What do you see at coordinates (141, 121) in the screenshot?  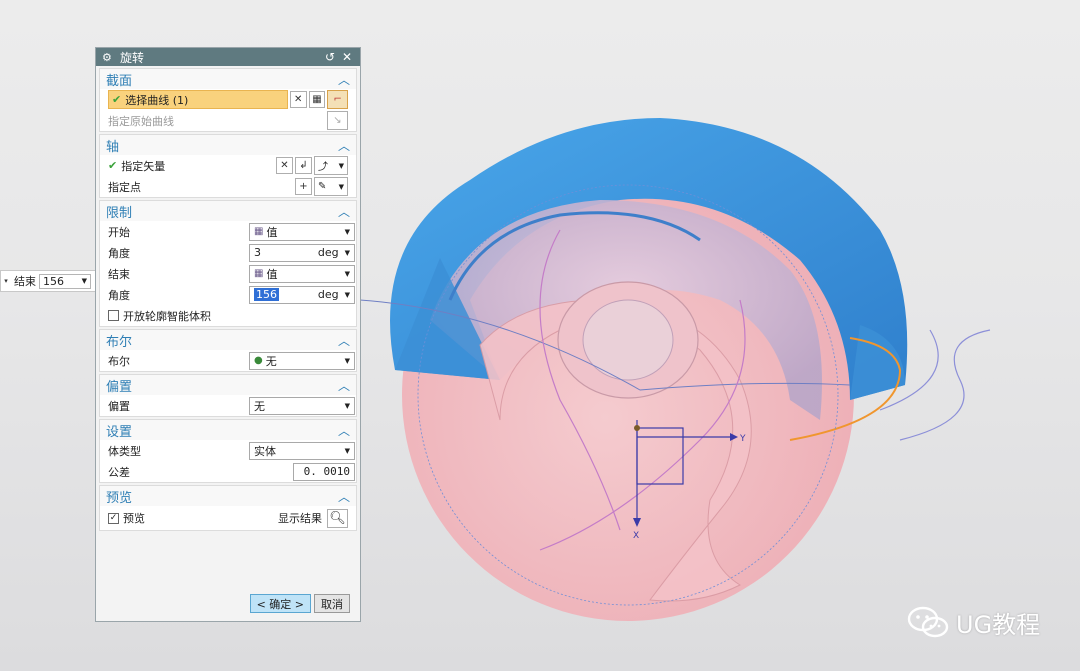 I see `origin-curve-label: 指定原始曲线` at bounding box center [141, 121].